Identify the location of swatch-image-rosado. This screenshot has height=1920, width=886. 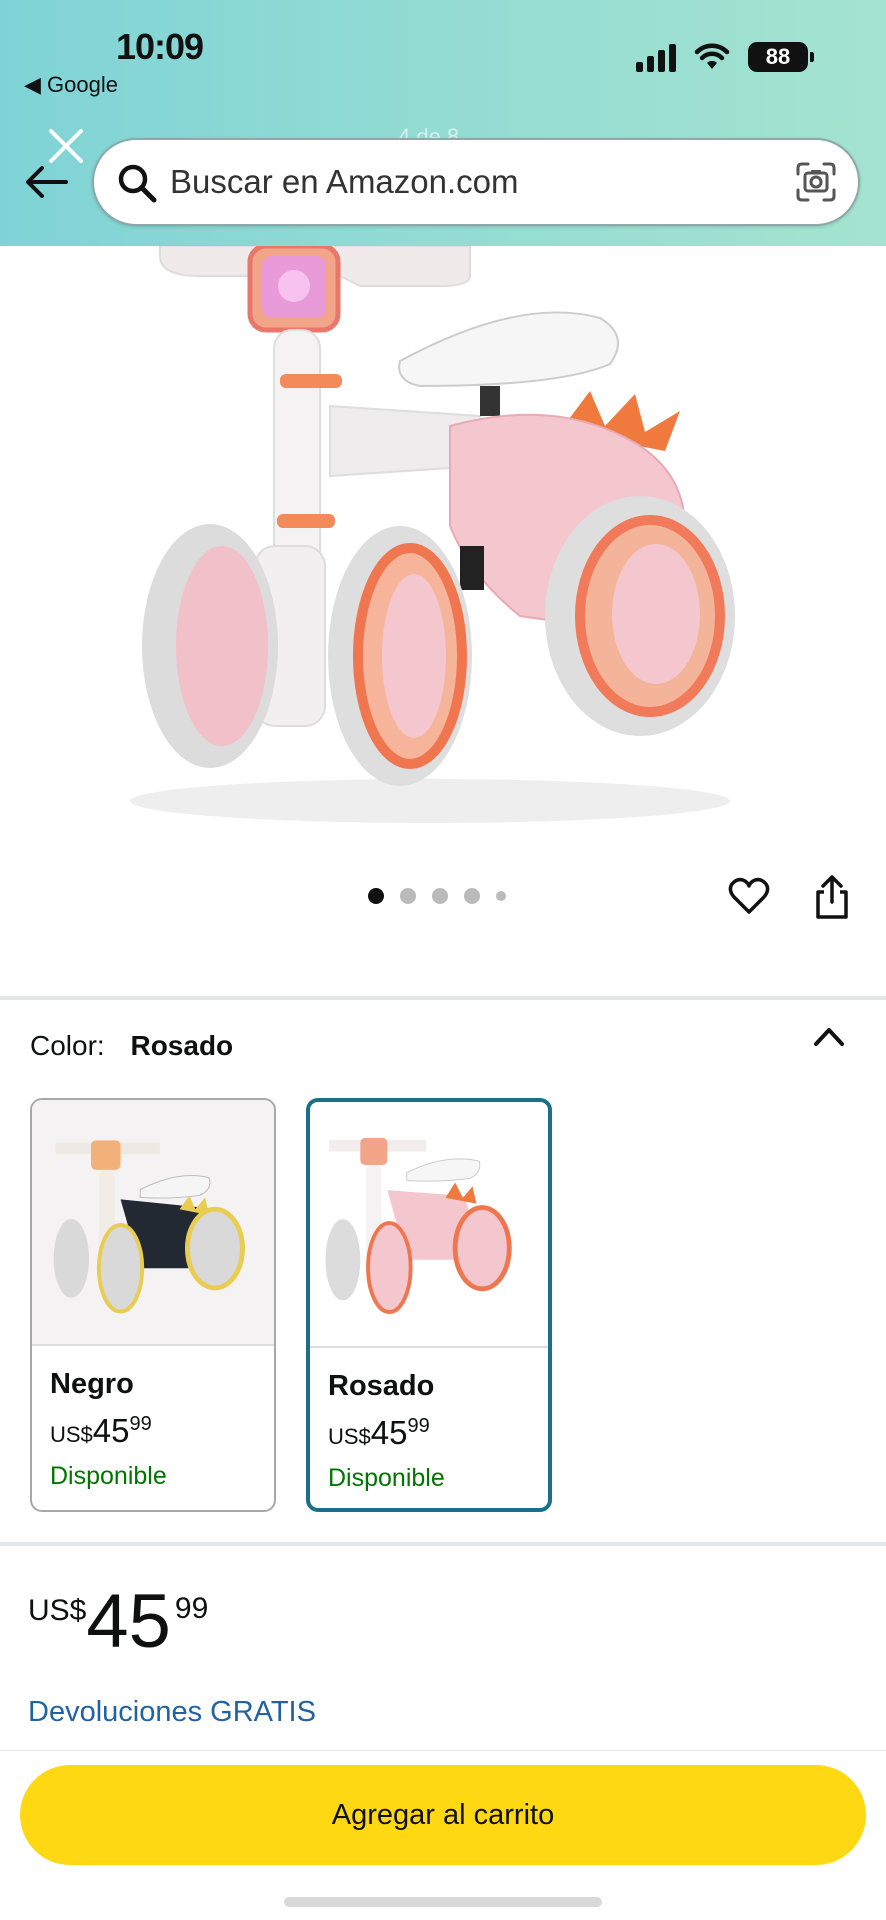
(429, 1225).